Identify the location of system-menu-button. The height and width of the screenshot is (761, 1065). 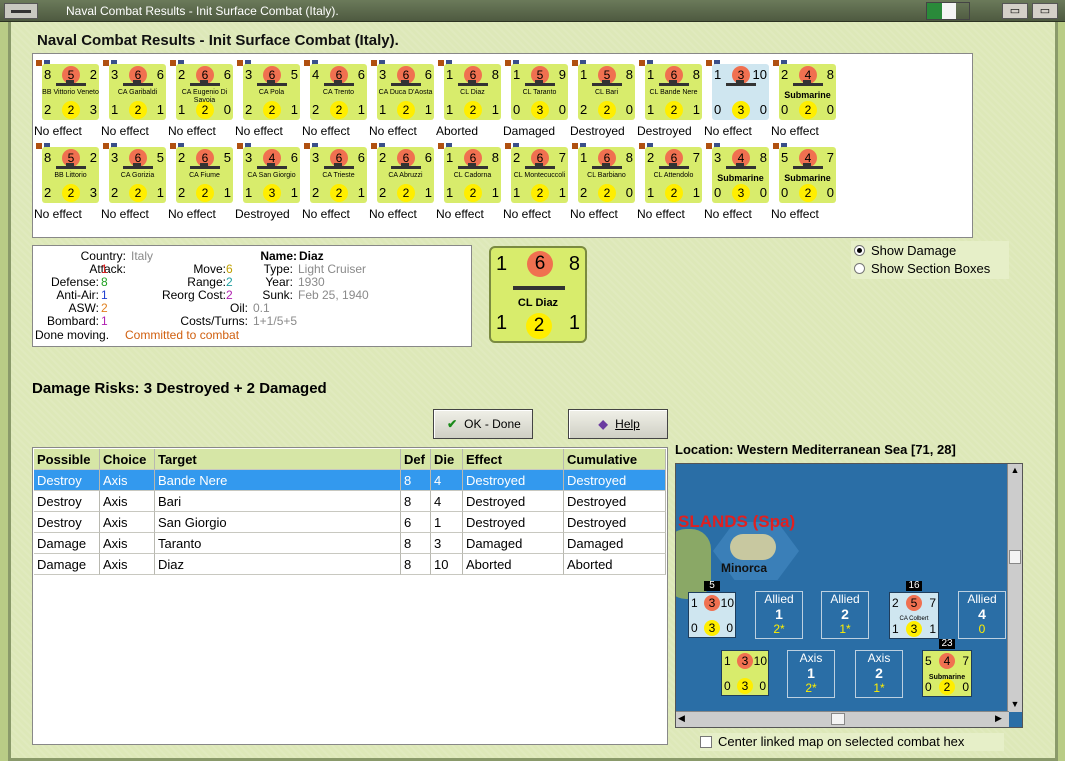
(21, 11).